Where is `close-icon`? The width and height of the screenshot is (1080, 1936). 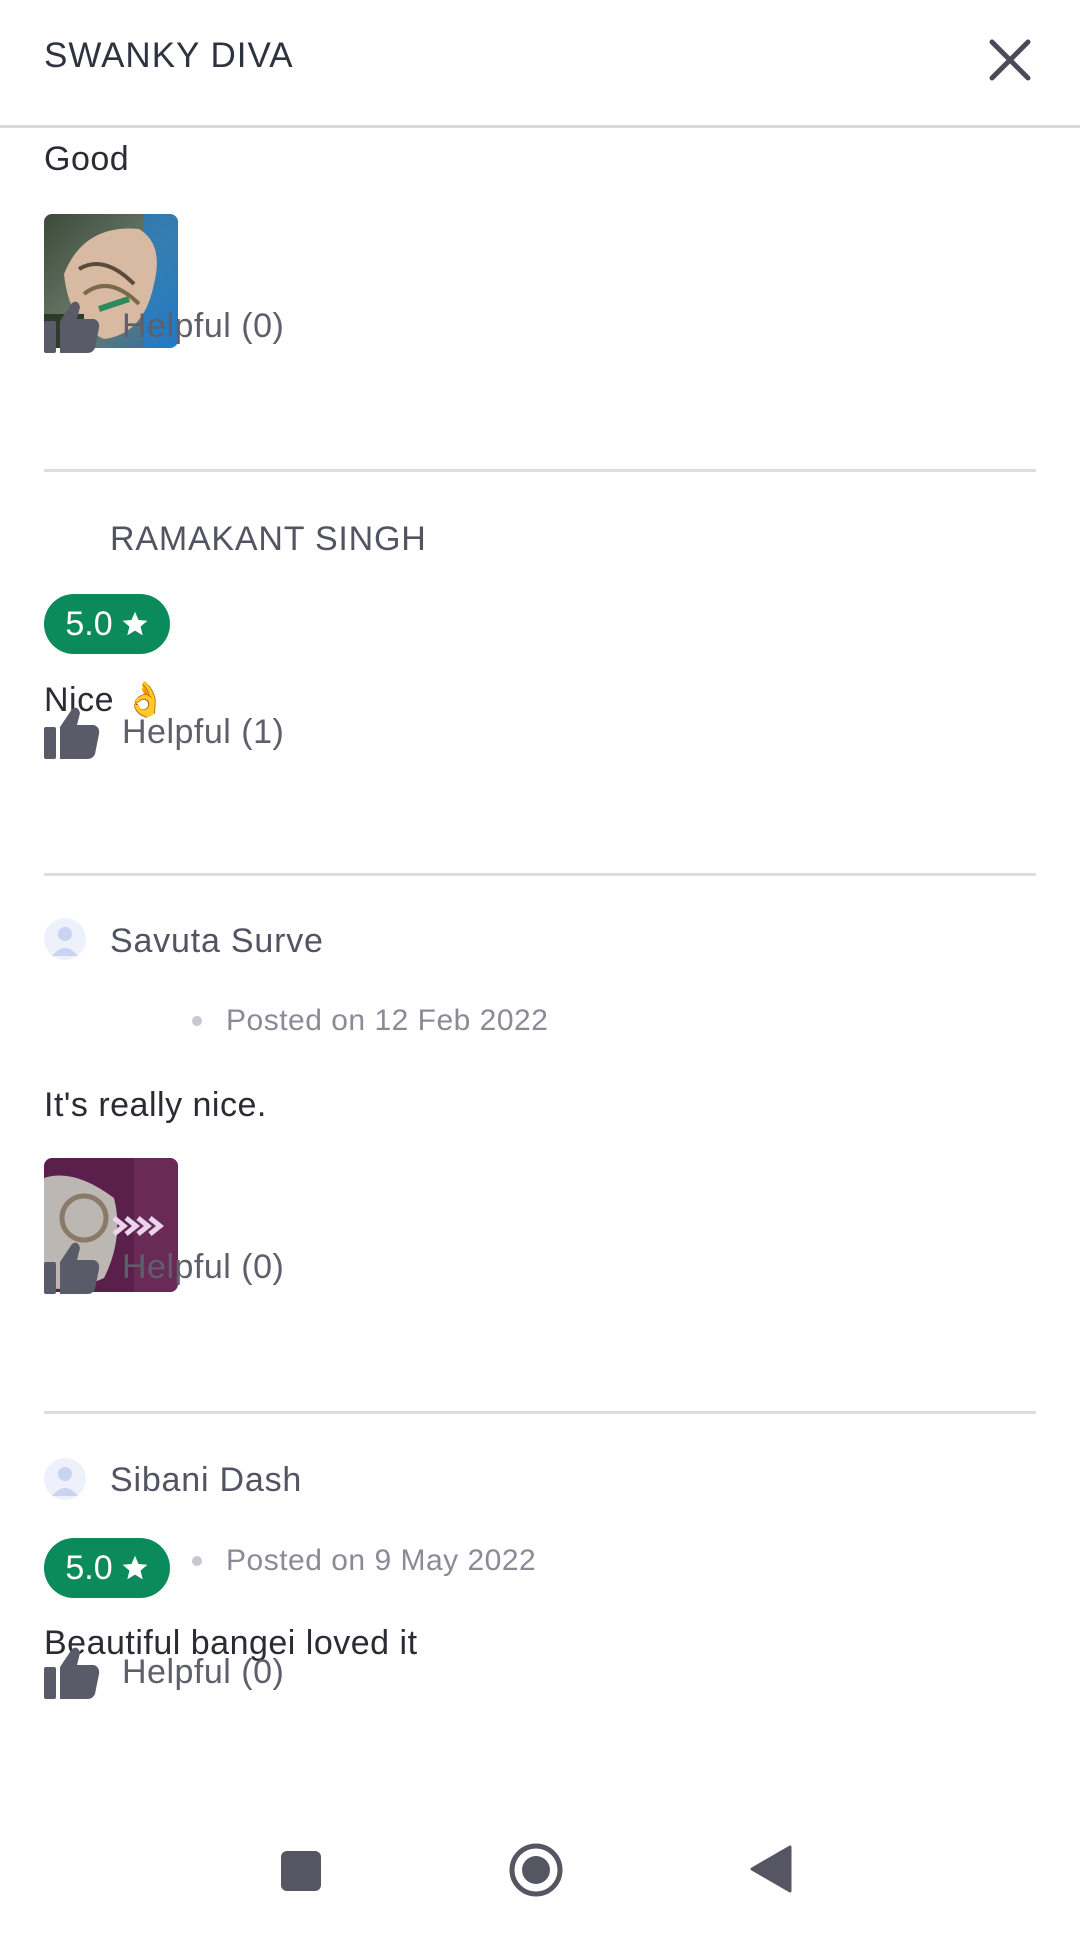 close-icon is located at coordinates (1010, 60).